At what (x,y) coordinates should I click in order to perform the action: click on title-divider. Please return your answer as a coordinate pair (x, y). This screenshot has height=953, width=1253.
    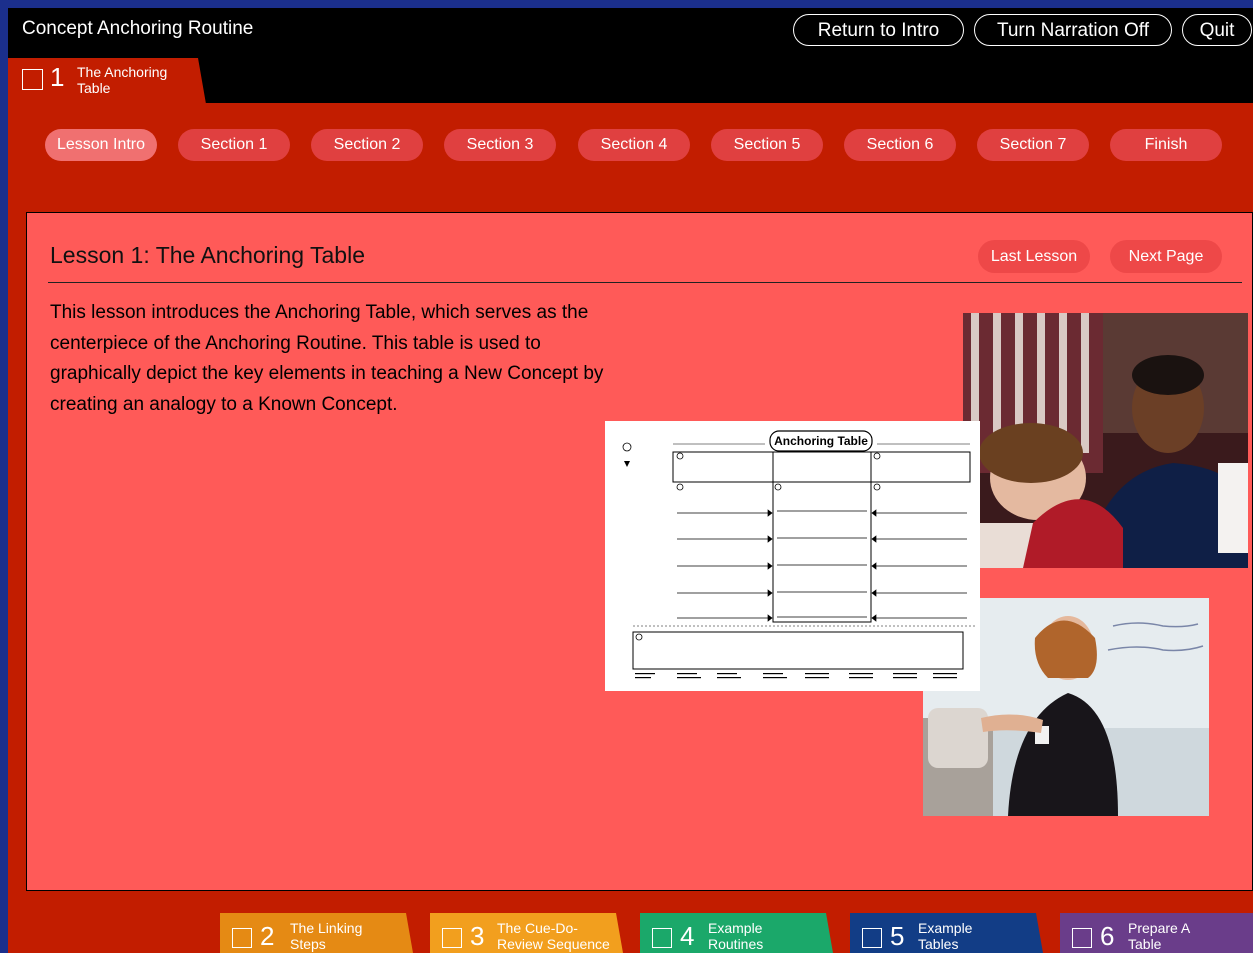
    Looking at the image, I should click on (645, 282).